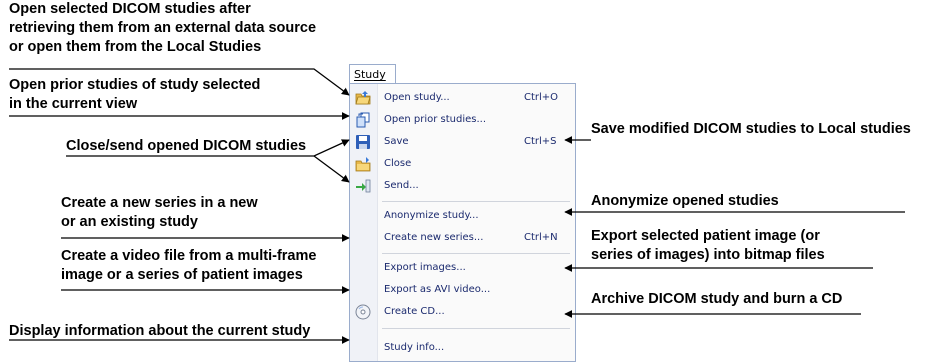  Describe the element at coordinates (179, 82) in the screenshot. I see `callout-open-selected` at that location.